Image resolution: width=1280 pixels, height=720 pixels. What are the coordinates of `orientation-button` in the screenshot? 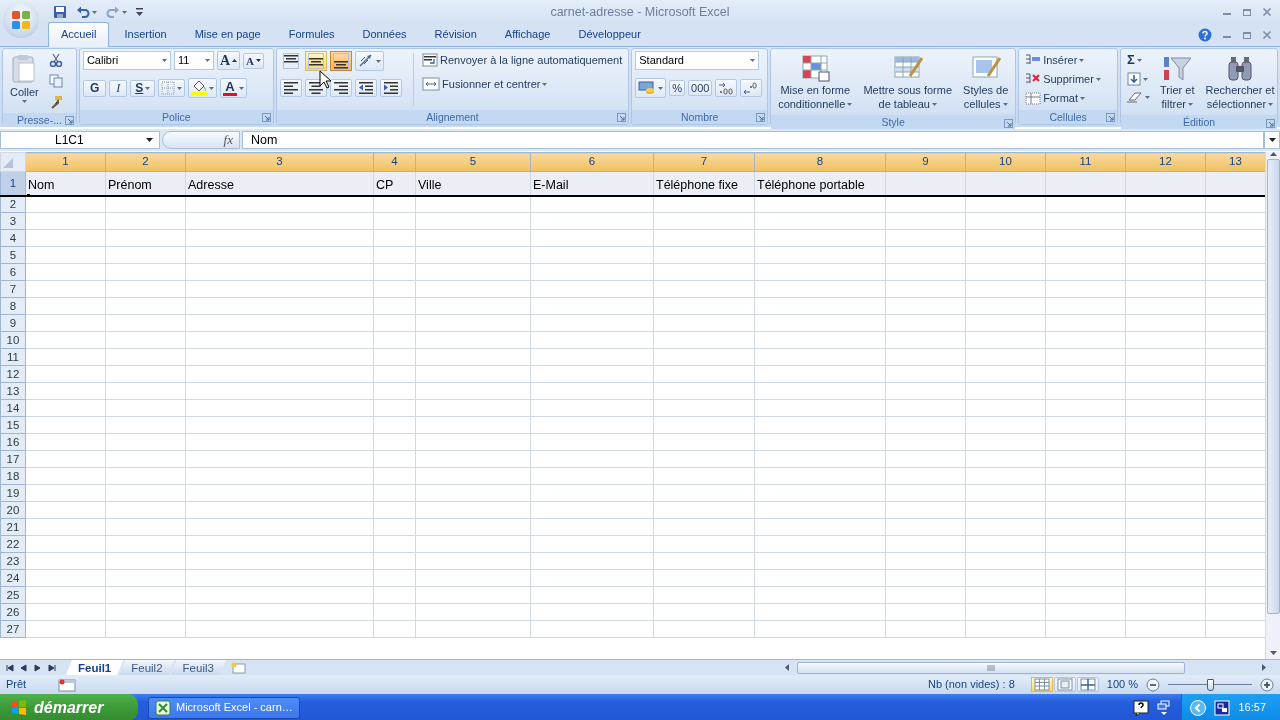 It's located at (369, 61).